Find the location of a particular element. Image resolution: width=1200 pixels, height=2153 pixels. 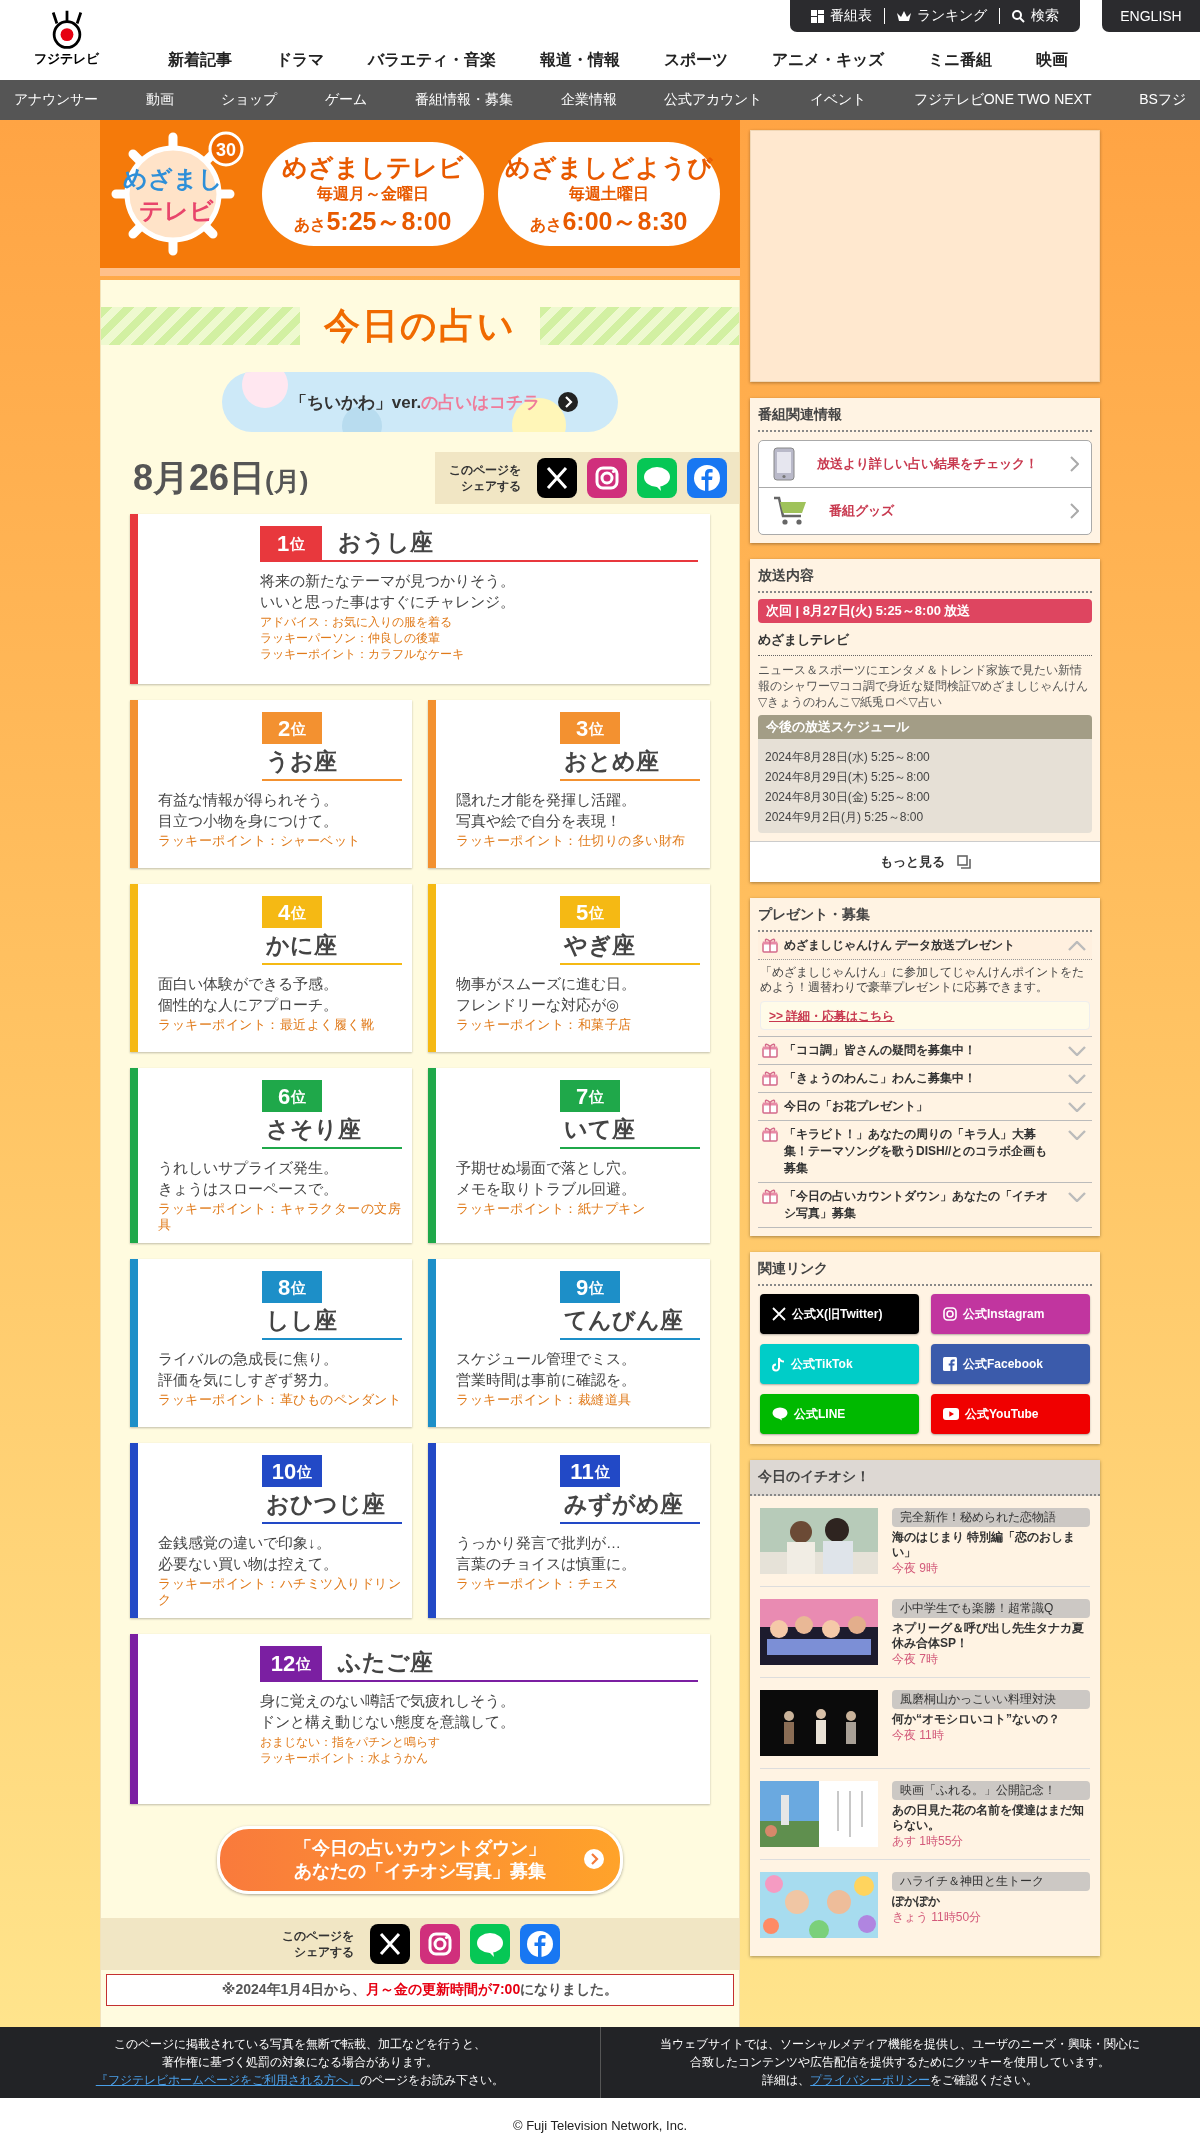

subnav-link: ゲーム is located at coordinates (346, 100).